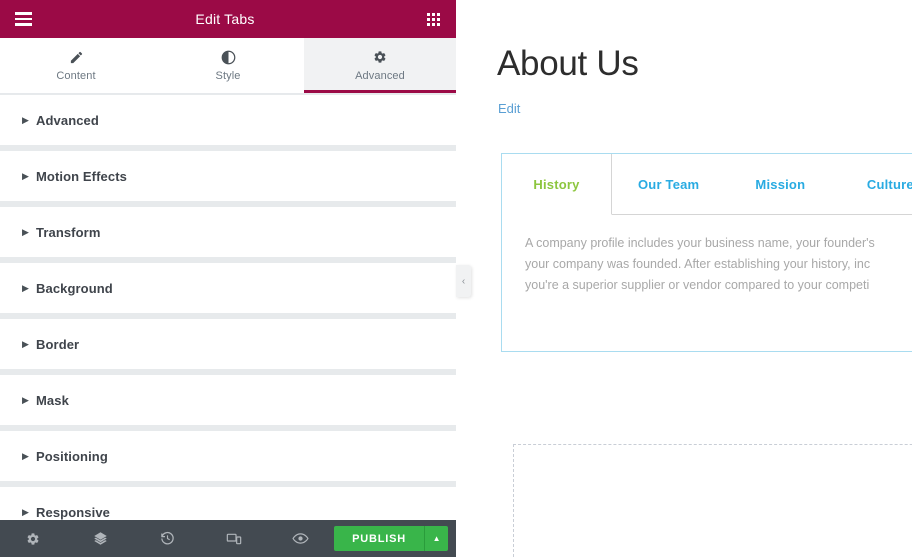 Image resolution: width=912 pixels, height=557 pixels. What do you see at coordinates (228, 456) in the screenshot?
I see `section-positioning: ▶ Positioning` at bounding box center [228, 456].